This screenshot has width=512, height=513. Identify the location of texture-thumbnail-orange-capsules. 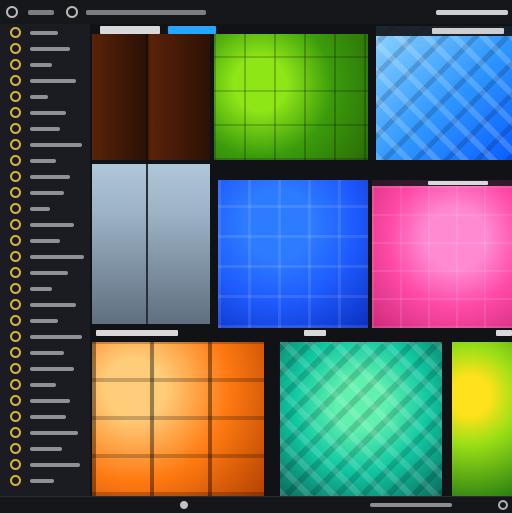
(178, 419).